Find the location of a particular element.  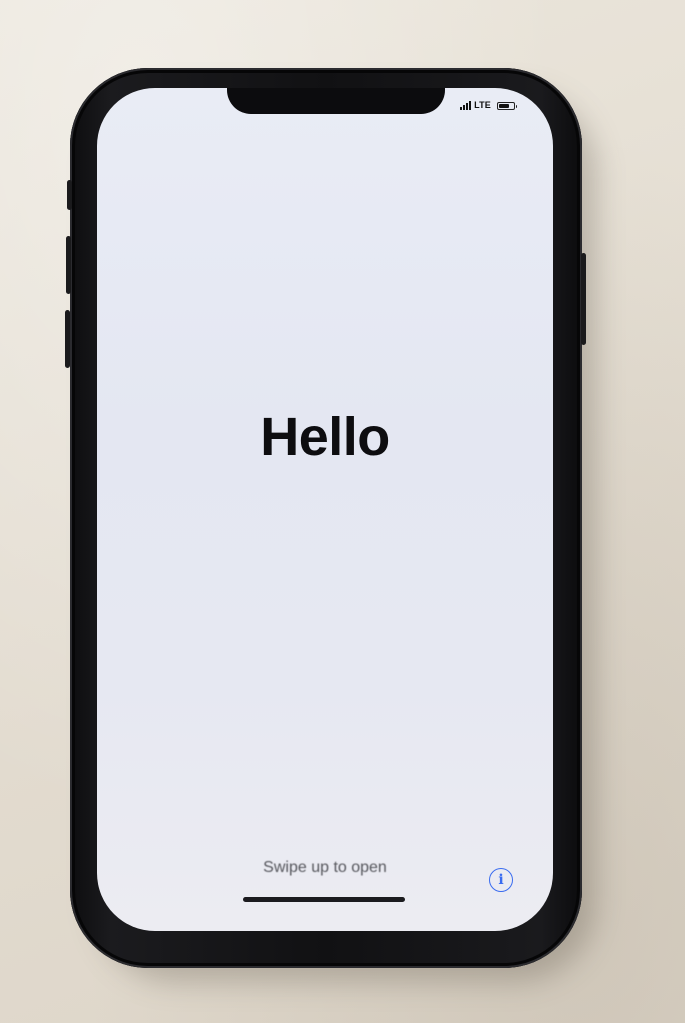

status-bar: LTE is located at coordinates (488, 104).